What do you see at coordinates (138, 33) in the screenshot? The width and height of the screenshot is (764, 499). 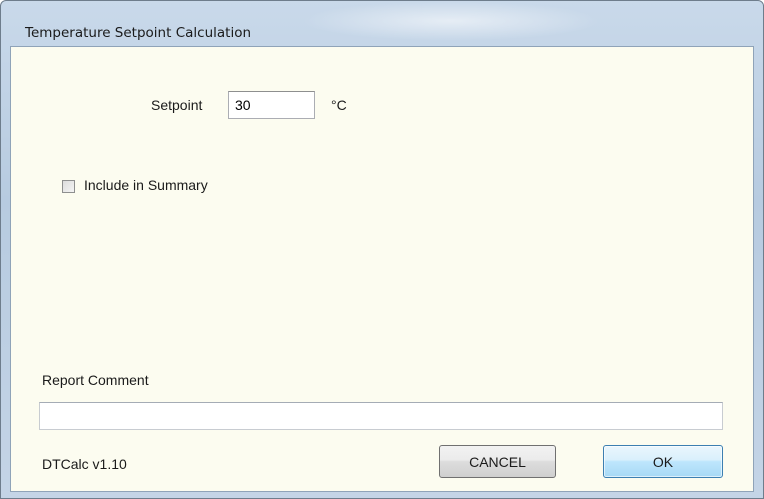 I see `window-title: Temperature Setpoint Calculation` at bounding box center [138, 33].